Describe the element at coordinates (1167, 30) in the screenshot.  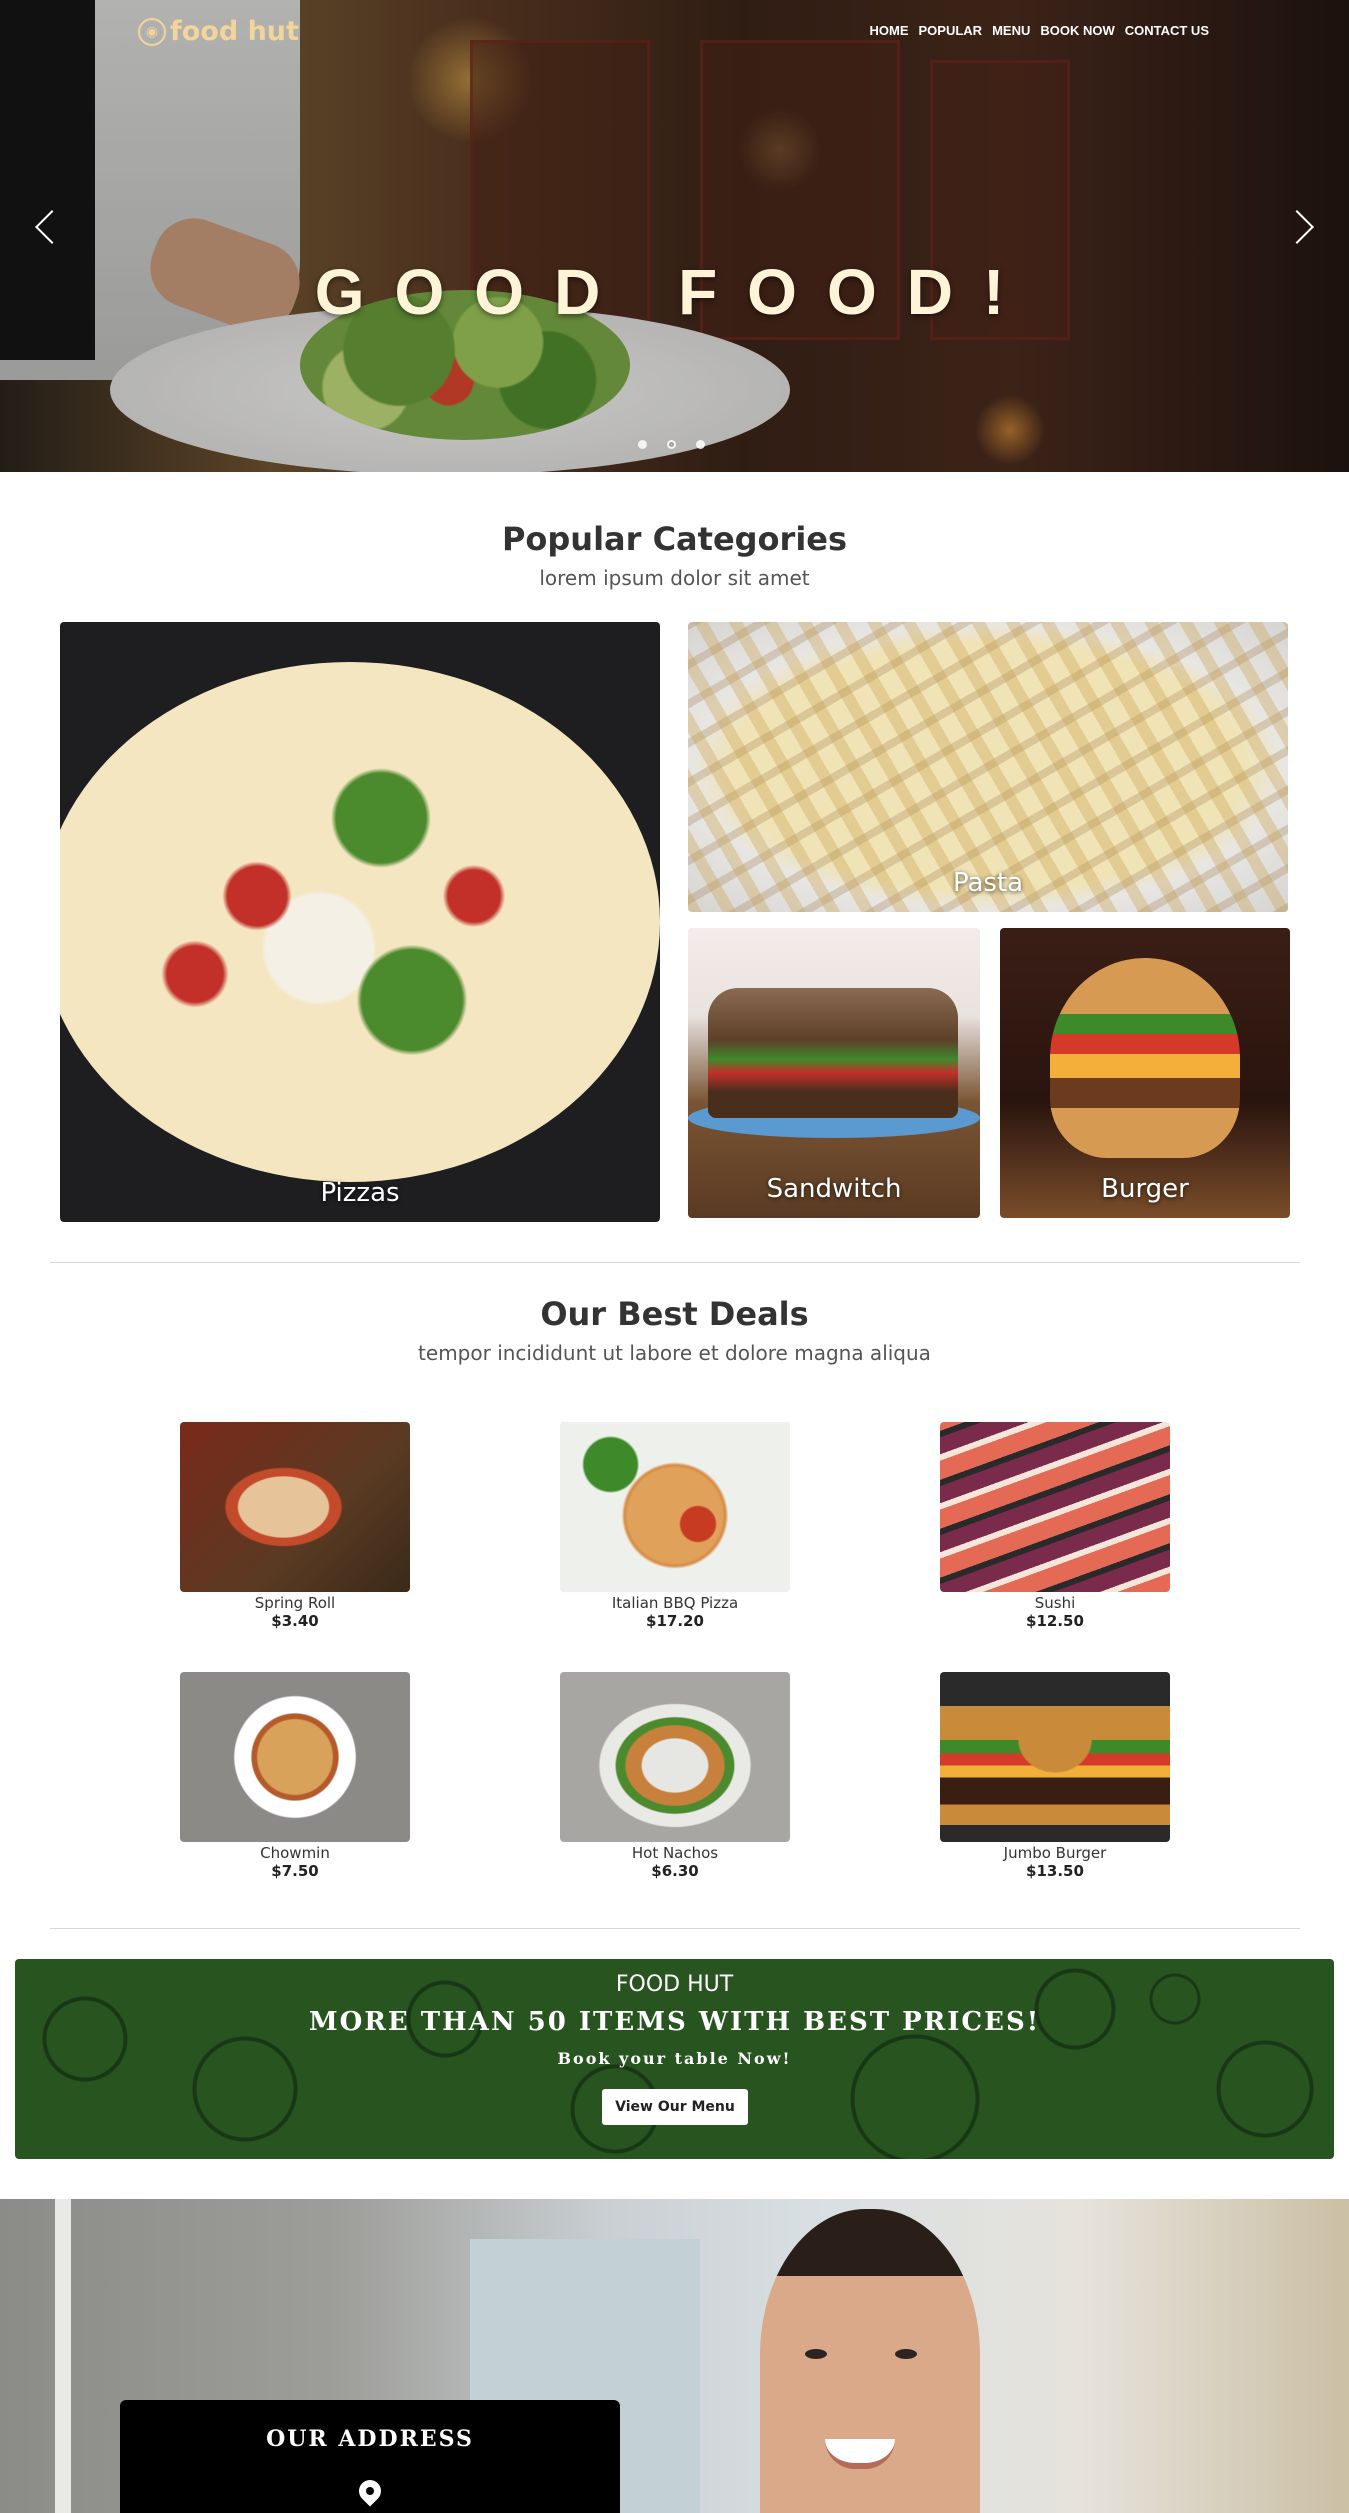
I see `nav-contact-us: CONTACT US` at that location.